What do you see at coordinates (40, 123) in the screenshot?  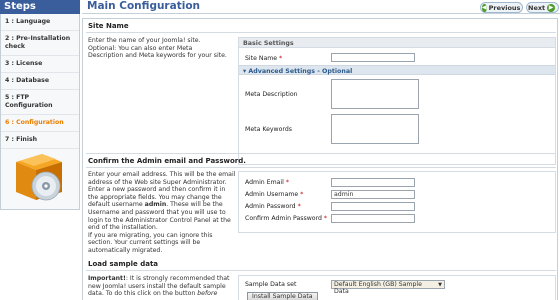 I see `step-configuration: 6 : Configuration` at bounding box center [40, 123].